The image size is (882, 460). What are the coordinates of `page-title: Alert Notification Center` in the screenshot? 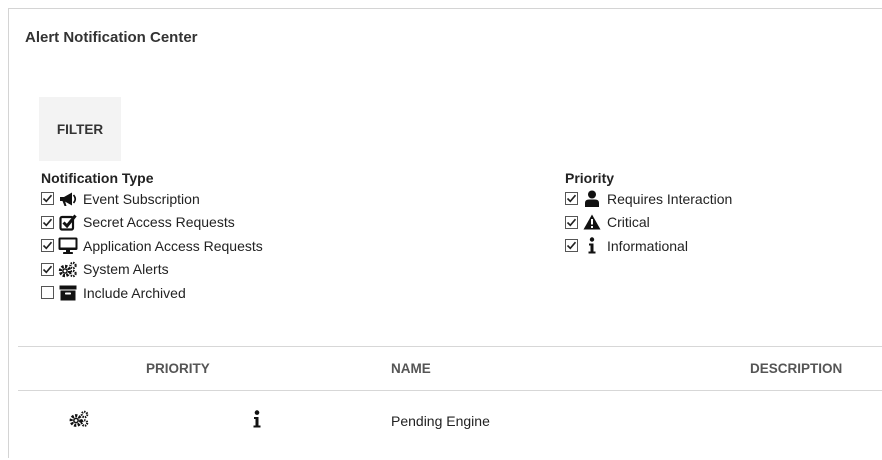 It's located at (111, 37).